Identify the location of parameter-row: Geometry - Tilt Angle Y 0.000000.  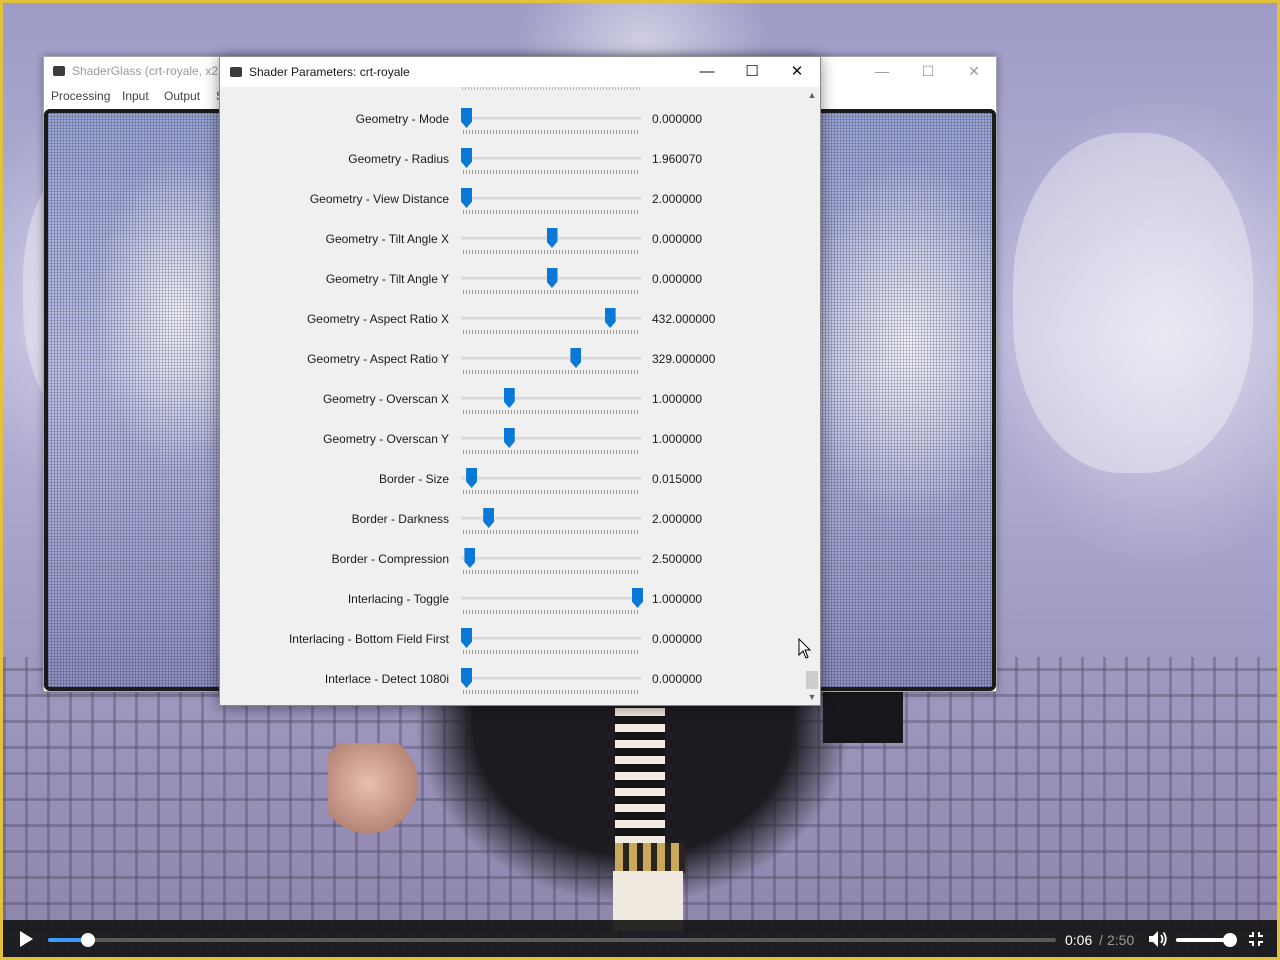
(513, 289).